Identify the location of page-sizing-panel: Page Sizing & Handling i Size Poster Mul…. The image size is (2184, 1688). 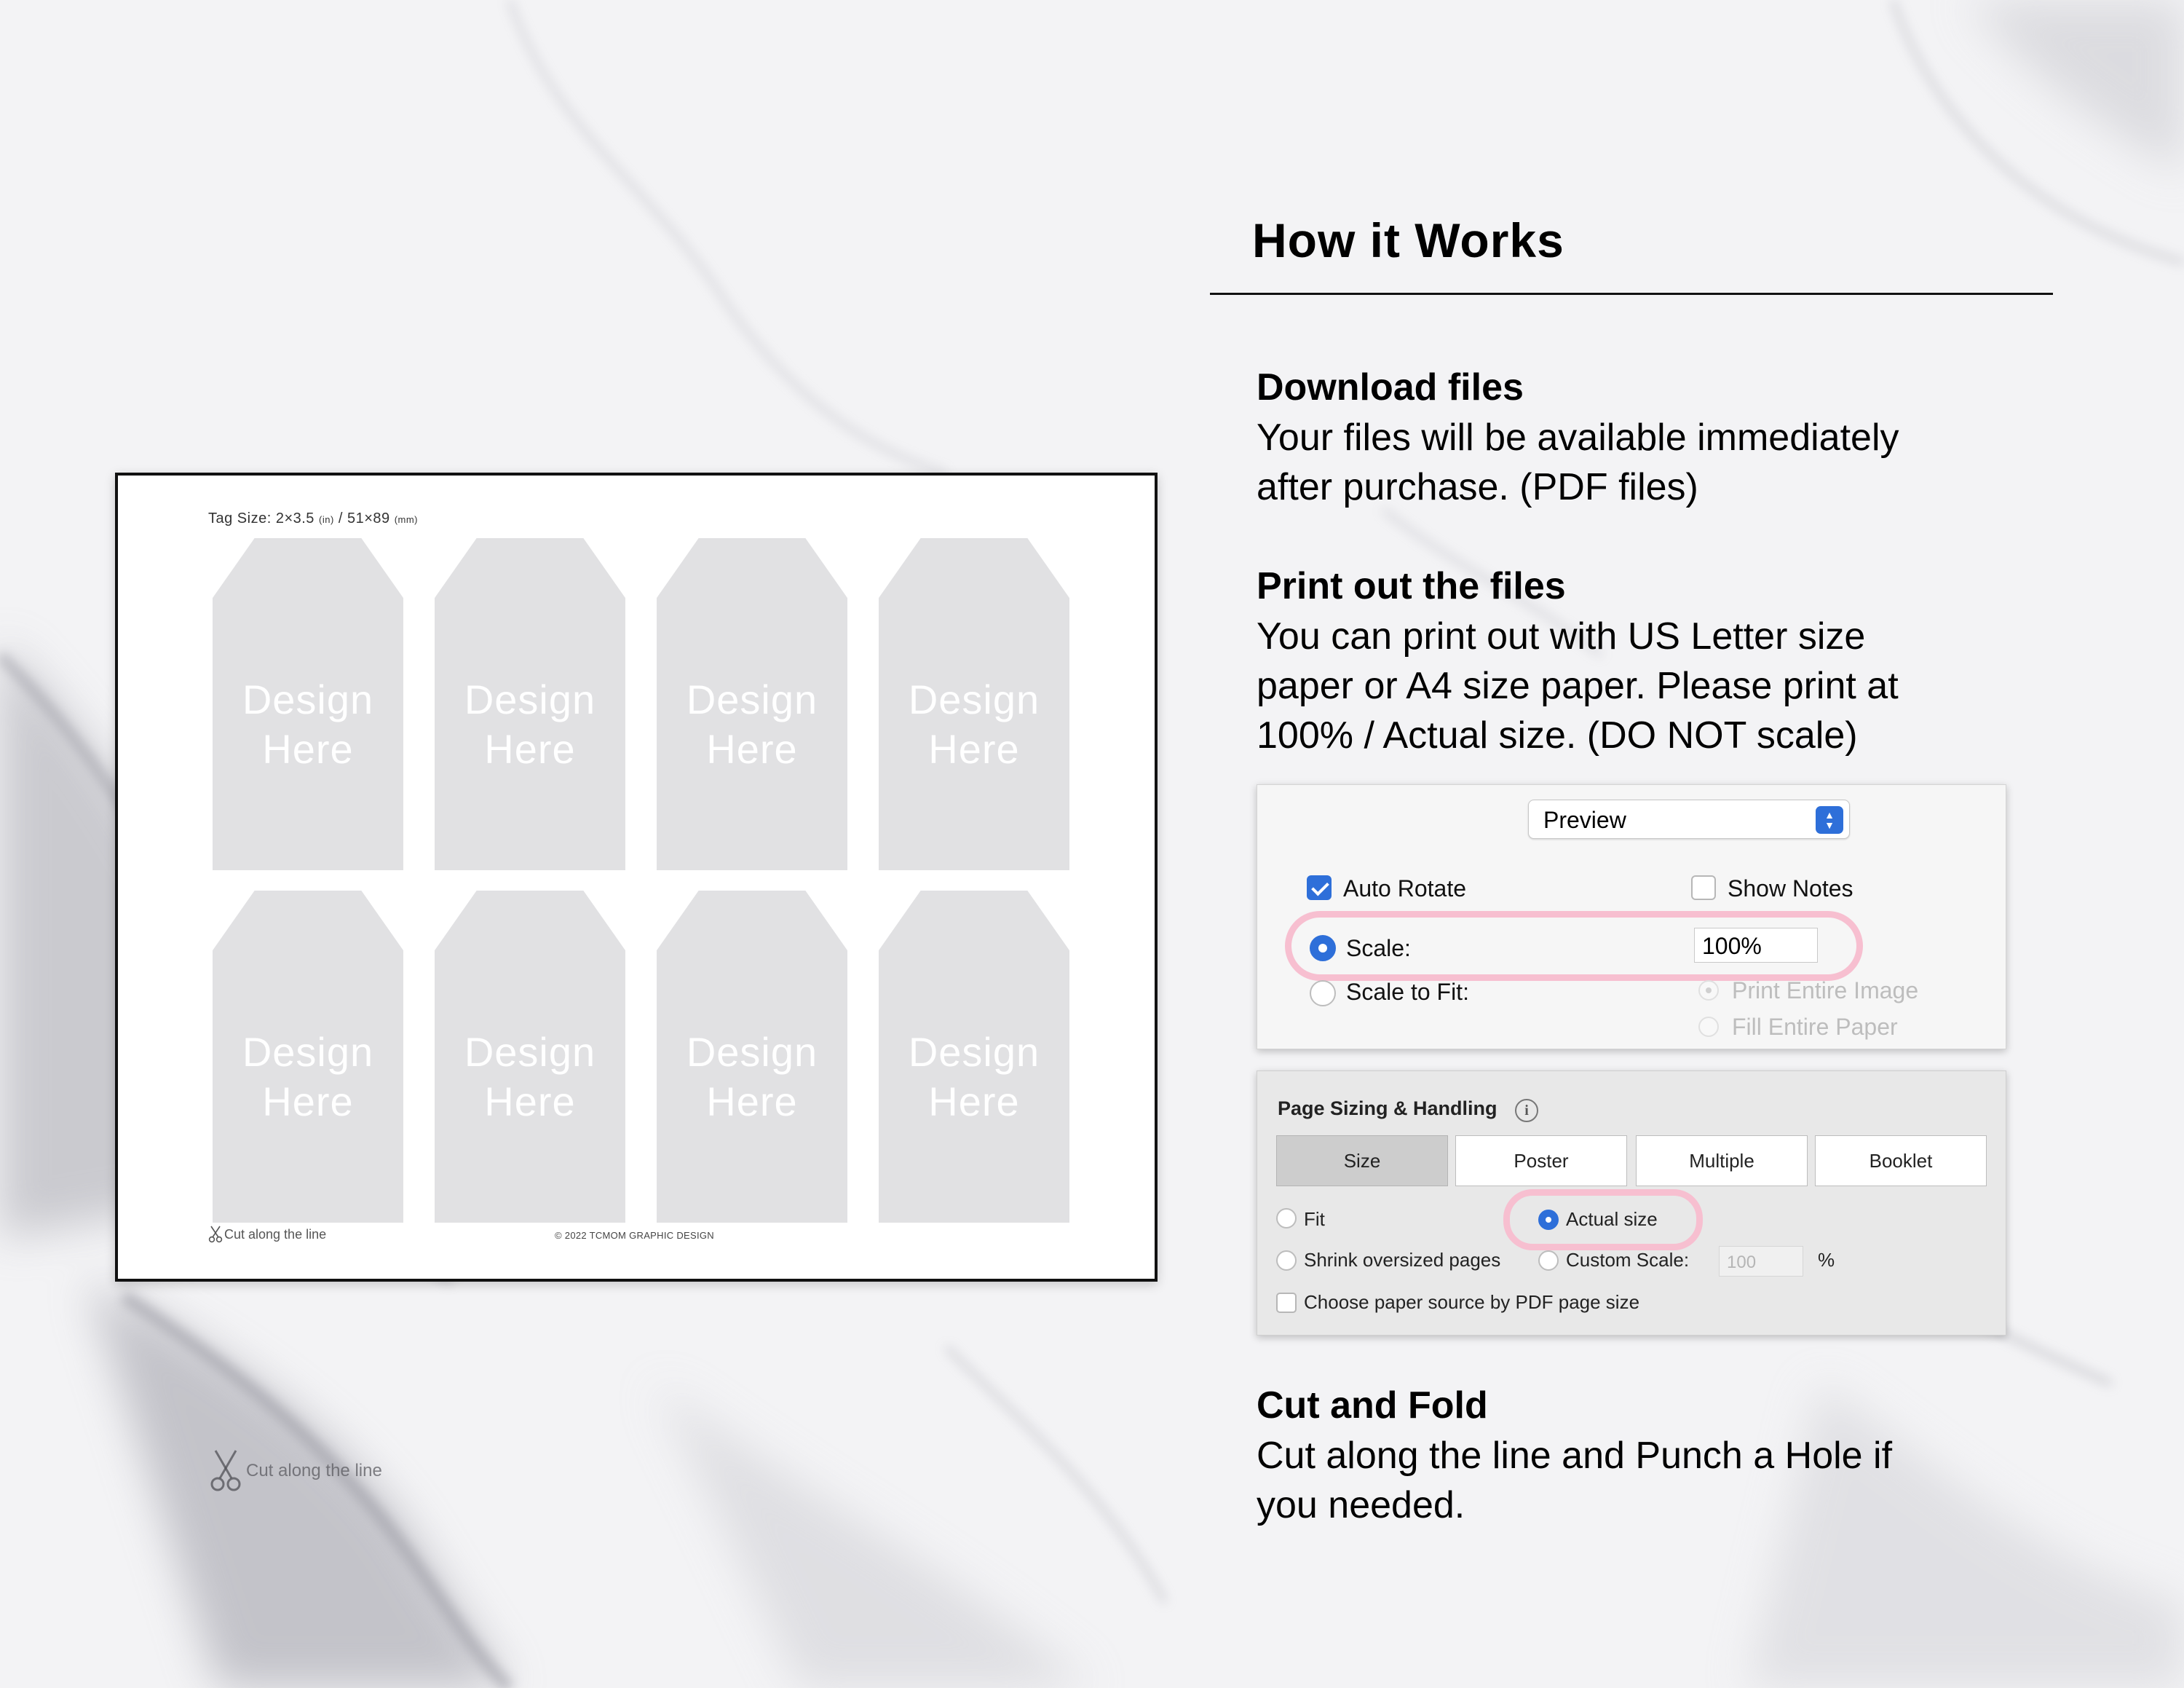
(1631, 1203).